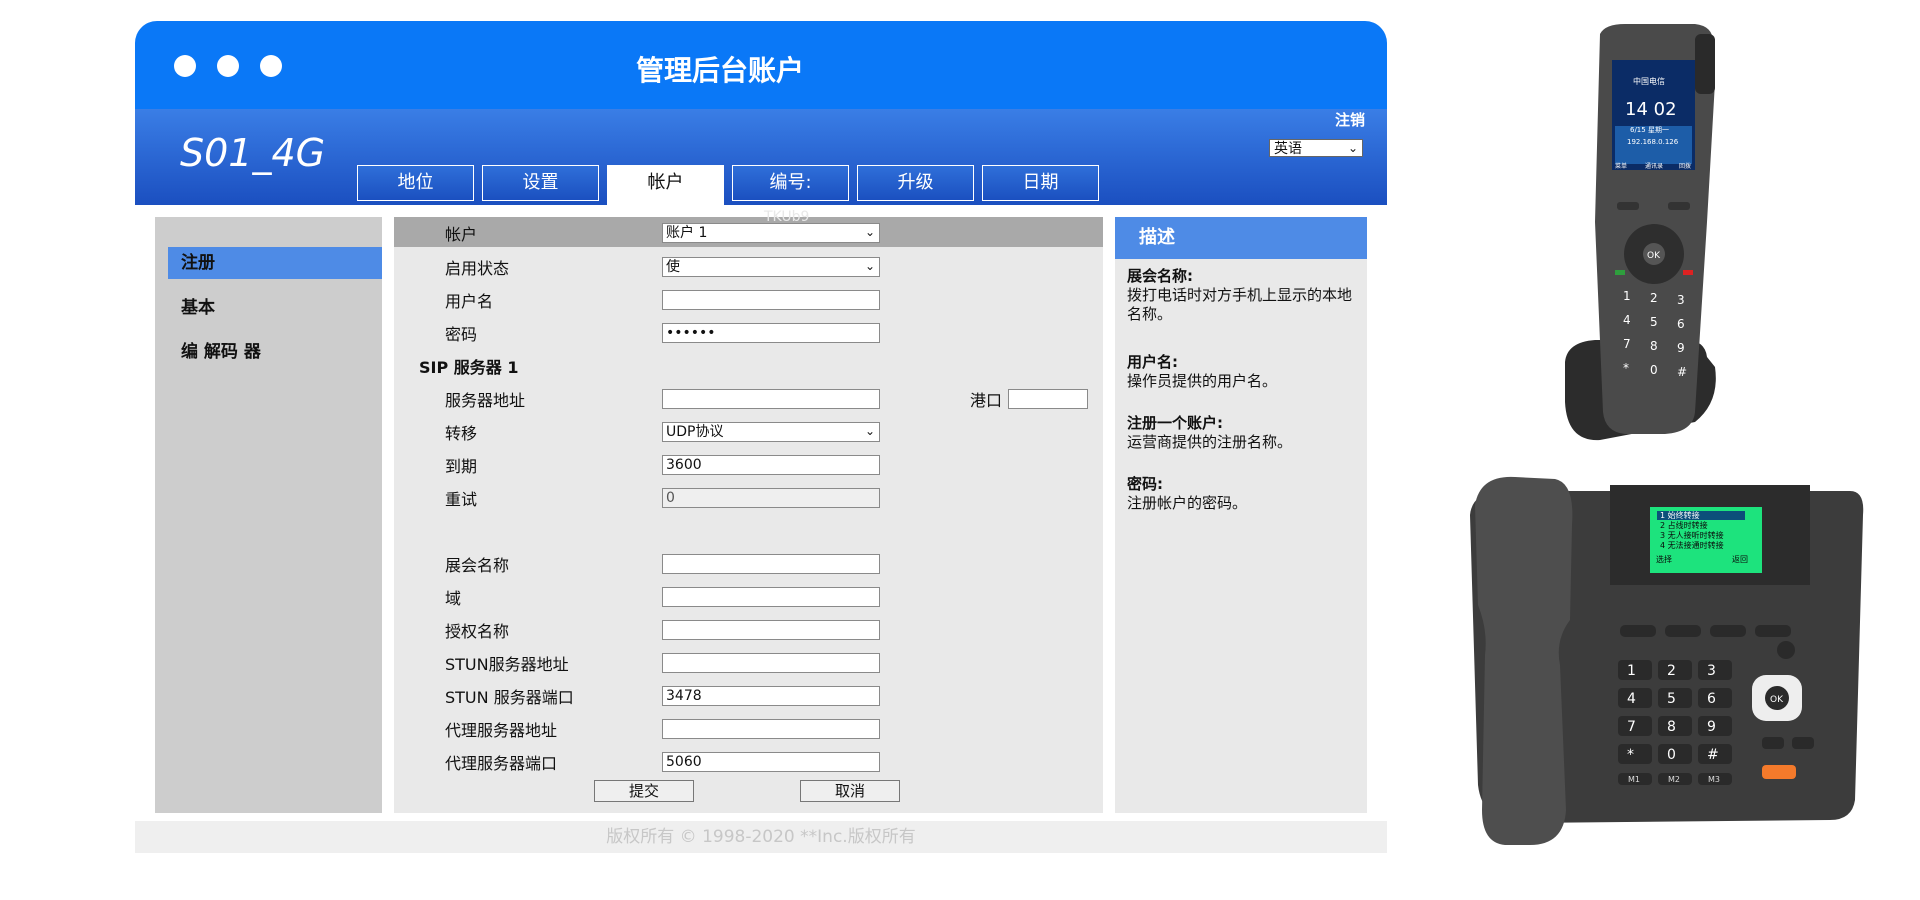  What do you see at coordinates (1681, 324) in the screenshot?
I see `key-6: 6` at bounding box center [1681, 324].